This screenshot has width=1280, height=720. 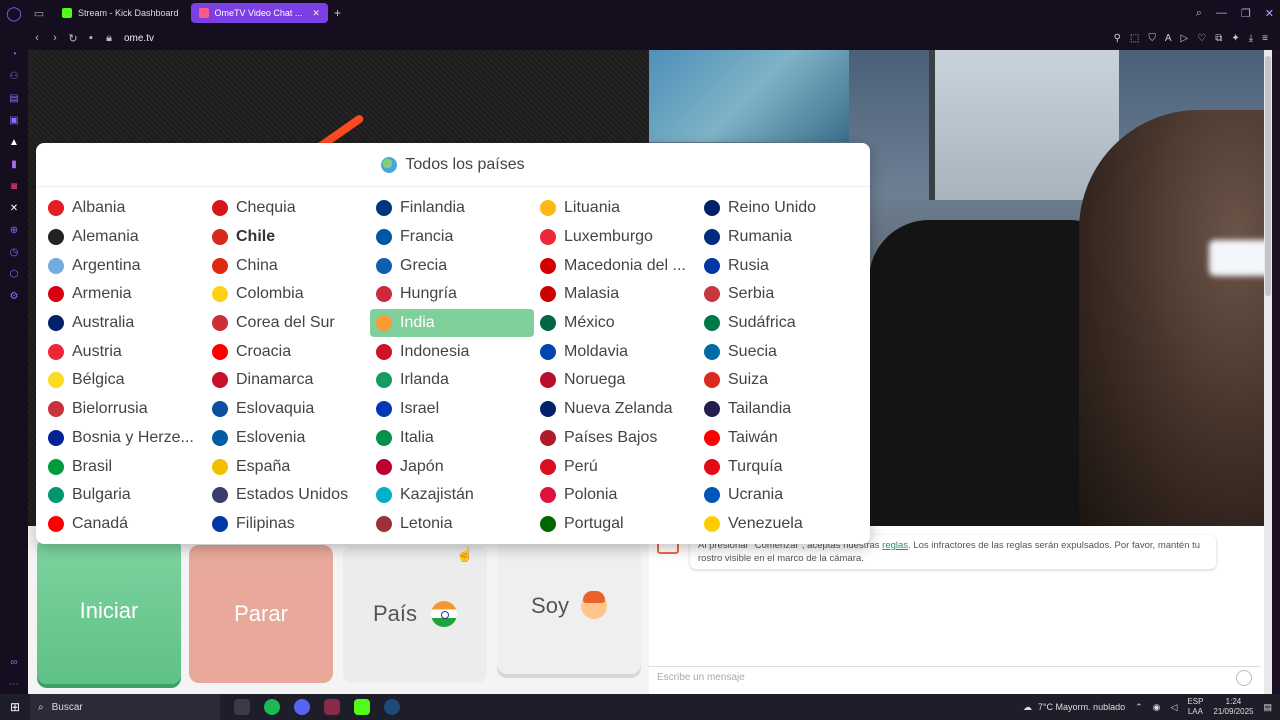 I want to click on country-option: Australia, so click(x=124, y=323).